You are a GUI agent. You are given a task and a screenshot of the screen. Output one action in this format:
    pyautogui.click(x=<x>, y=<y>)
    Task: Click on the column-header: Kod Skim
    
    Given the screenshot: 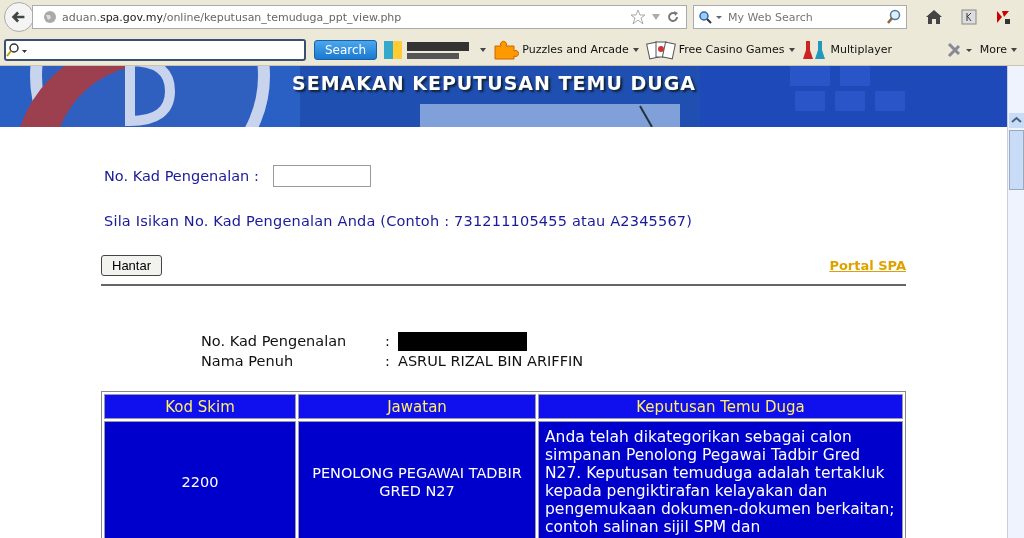 What is the action you would take?
    pyautogui.click(x=200, y=406)
    